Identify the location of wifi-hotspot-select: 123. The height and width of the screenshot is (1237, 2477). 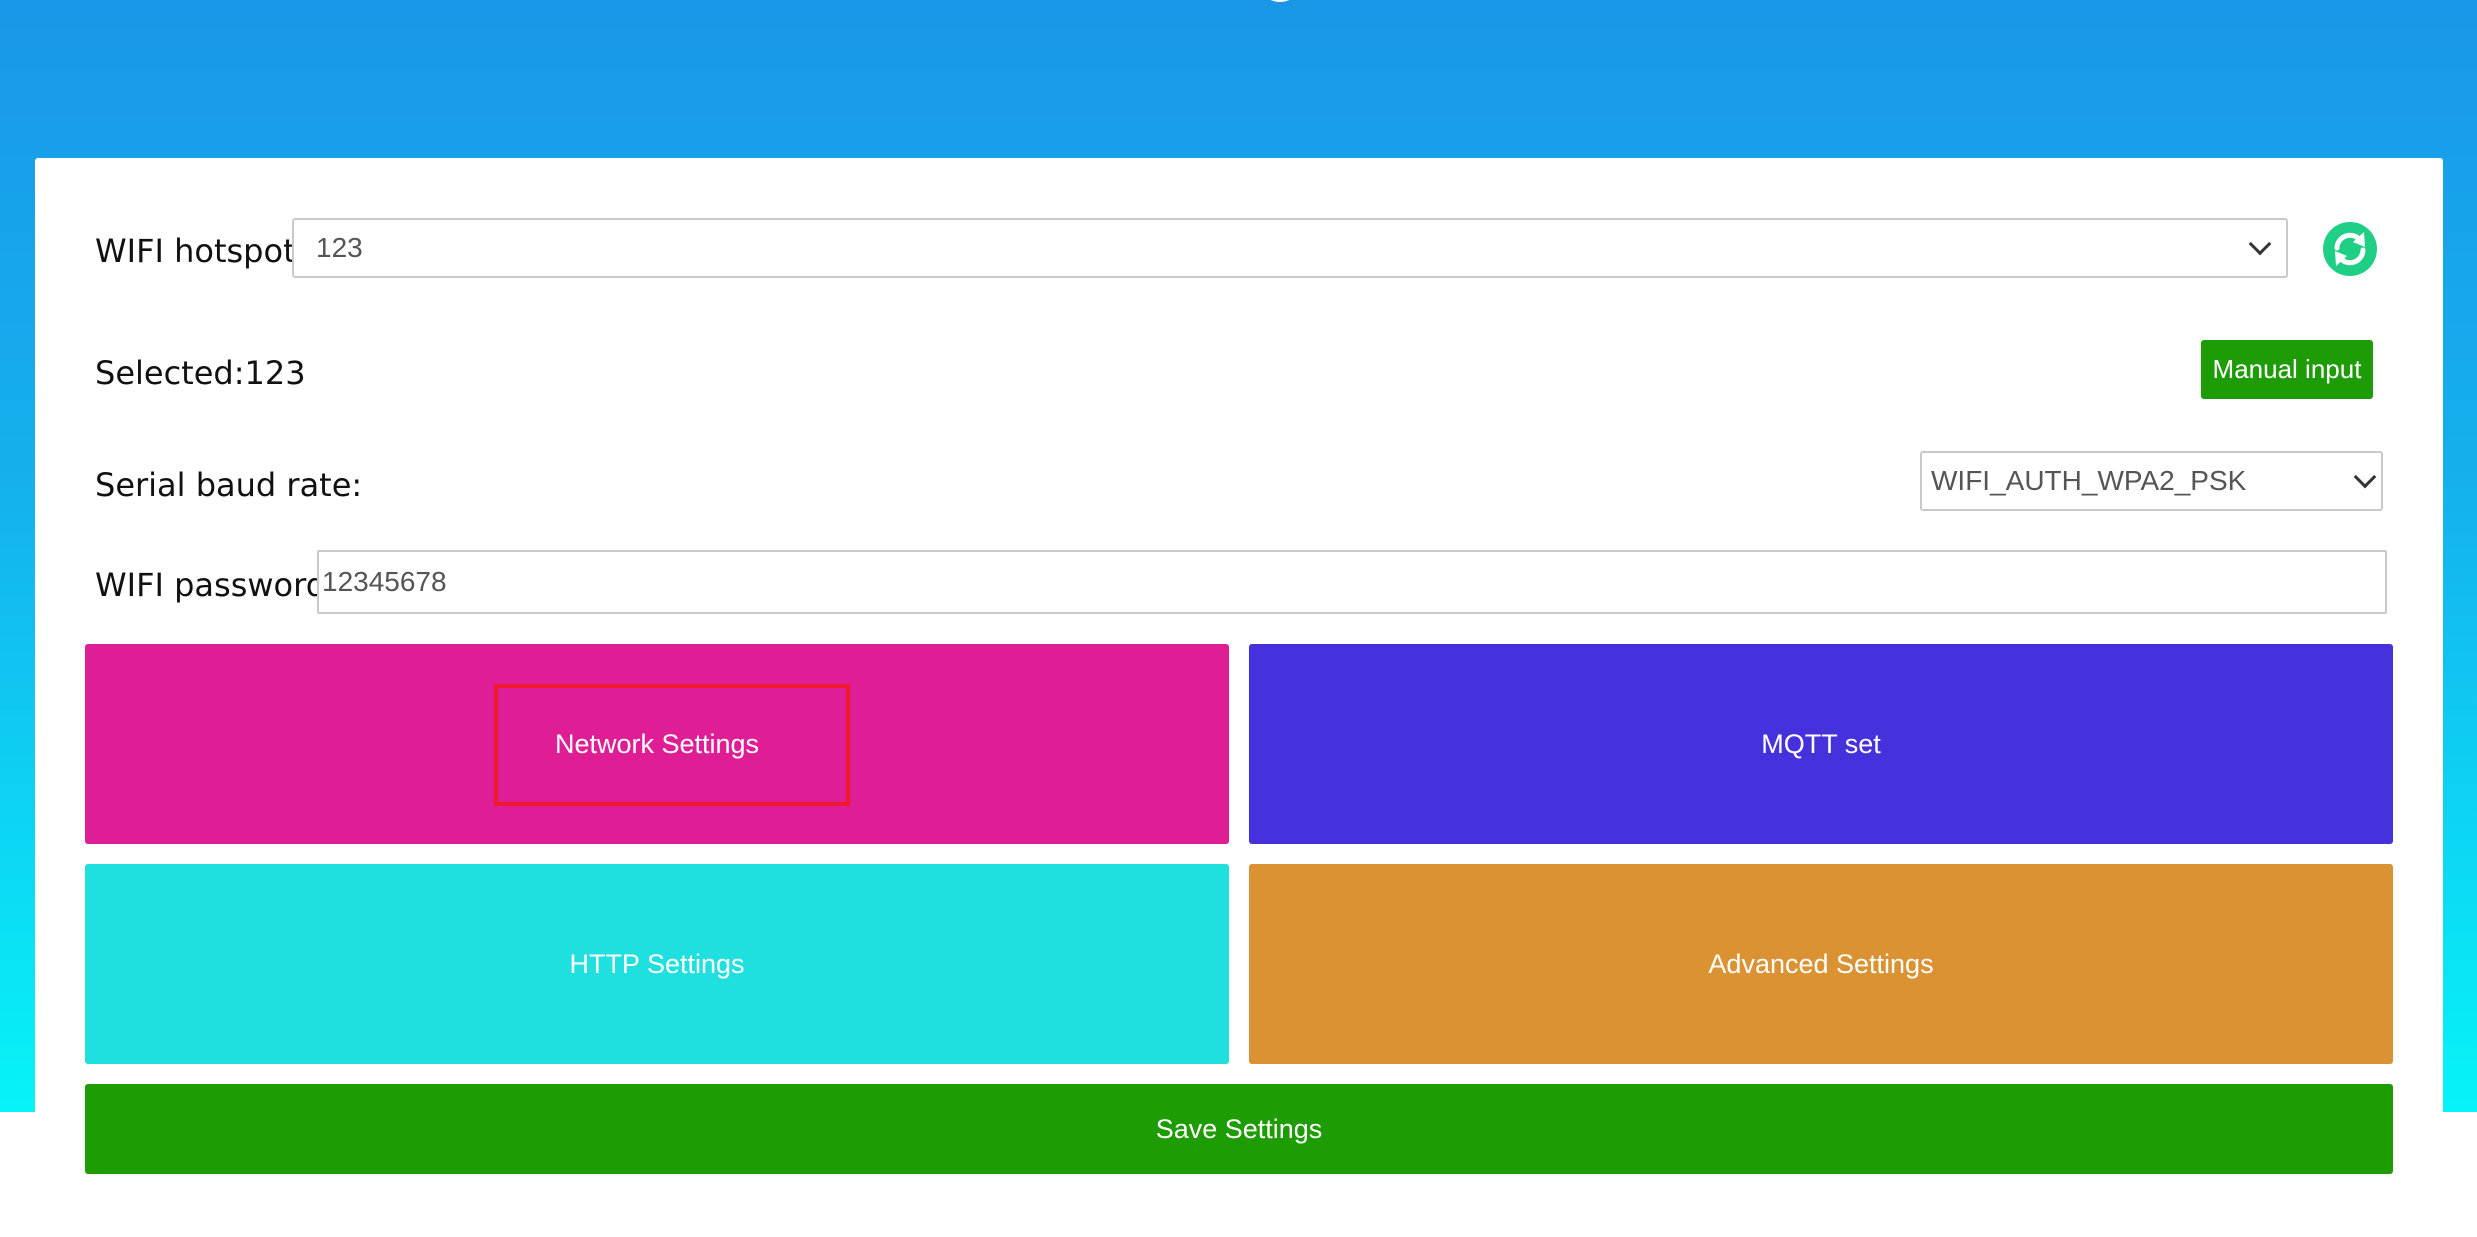
(1290, 248).